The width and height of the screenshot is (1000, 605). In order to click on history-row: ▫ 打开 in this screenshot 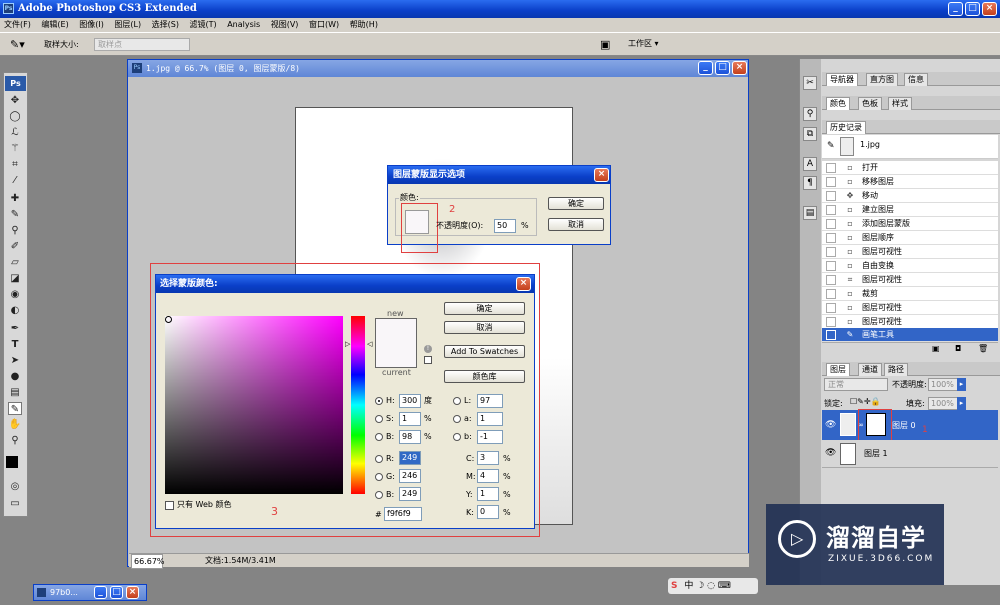, I will do `click(910, 168)`.